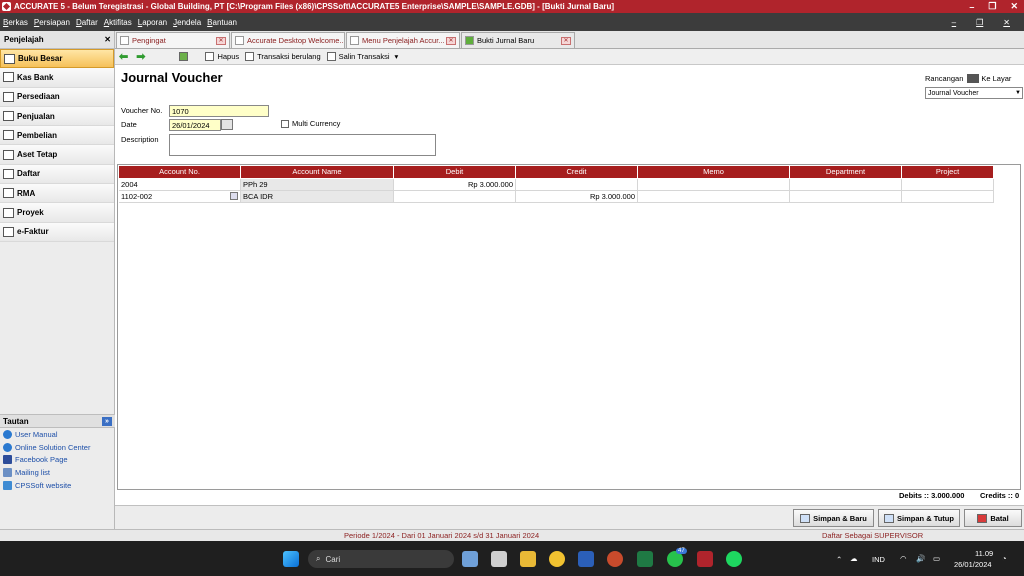 The width and height of the screenshot is (1024, 576). Describe the element at coordinates (285, 123) in the screenshot. I see `checkbox-box` at that location.